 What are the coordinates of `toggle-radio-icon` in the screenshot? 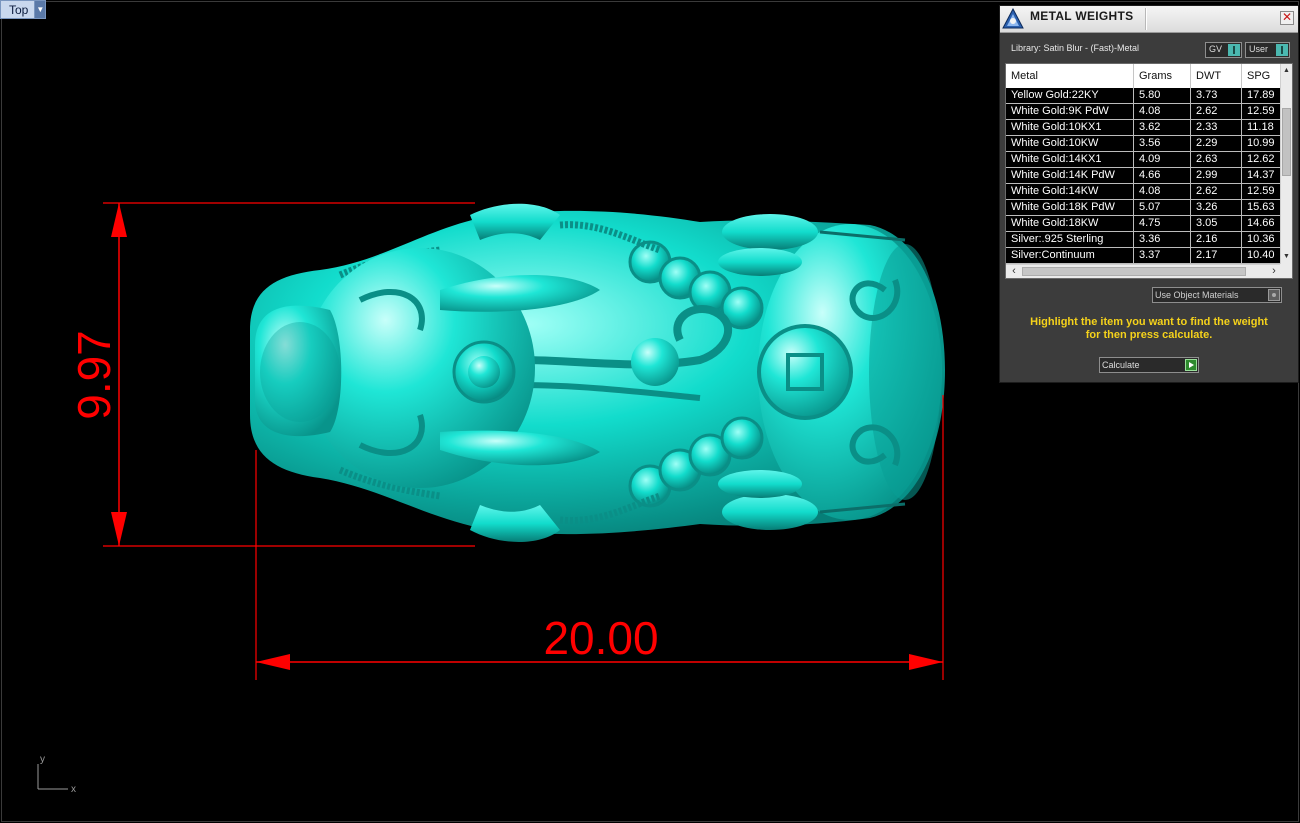 It's located at (1274, 295).